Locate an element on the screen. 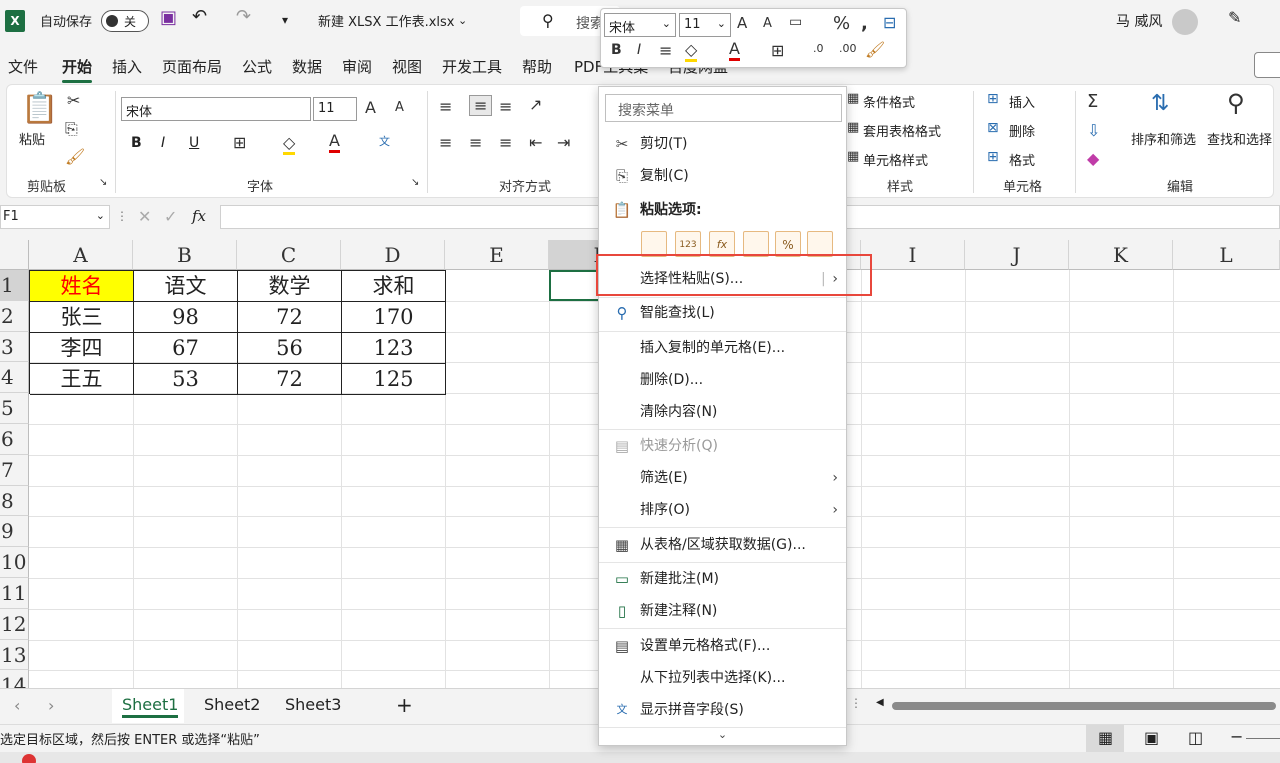 The height and width of the screenshot is (763, 1280). menu-item-new-comment: ▭ 新建批注(M) is located at coordinates (722, 579).